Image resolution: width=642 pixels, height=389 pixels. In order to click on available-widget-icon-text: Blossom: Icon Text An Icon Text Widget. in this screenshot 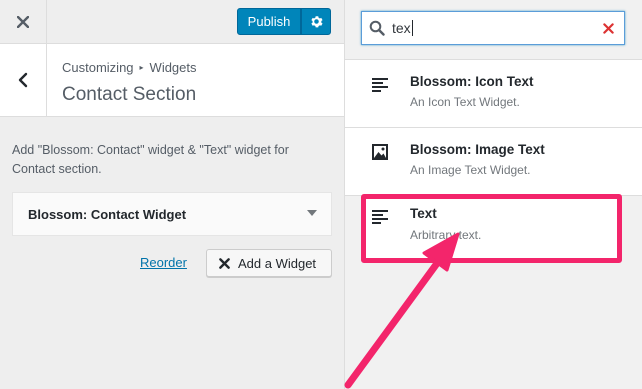, I will do `click(493, 94)`.